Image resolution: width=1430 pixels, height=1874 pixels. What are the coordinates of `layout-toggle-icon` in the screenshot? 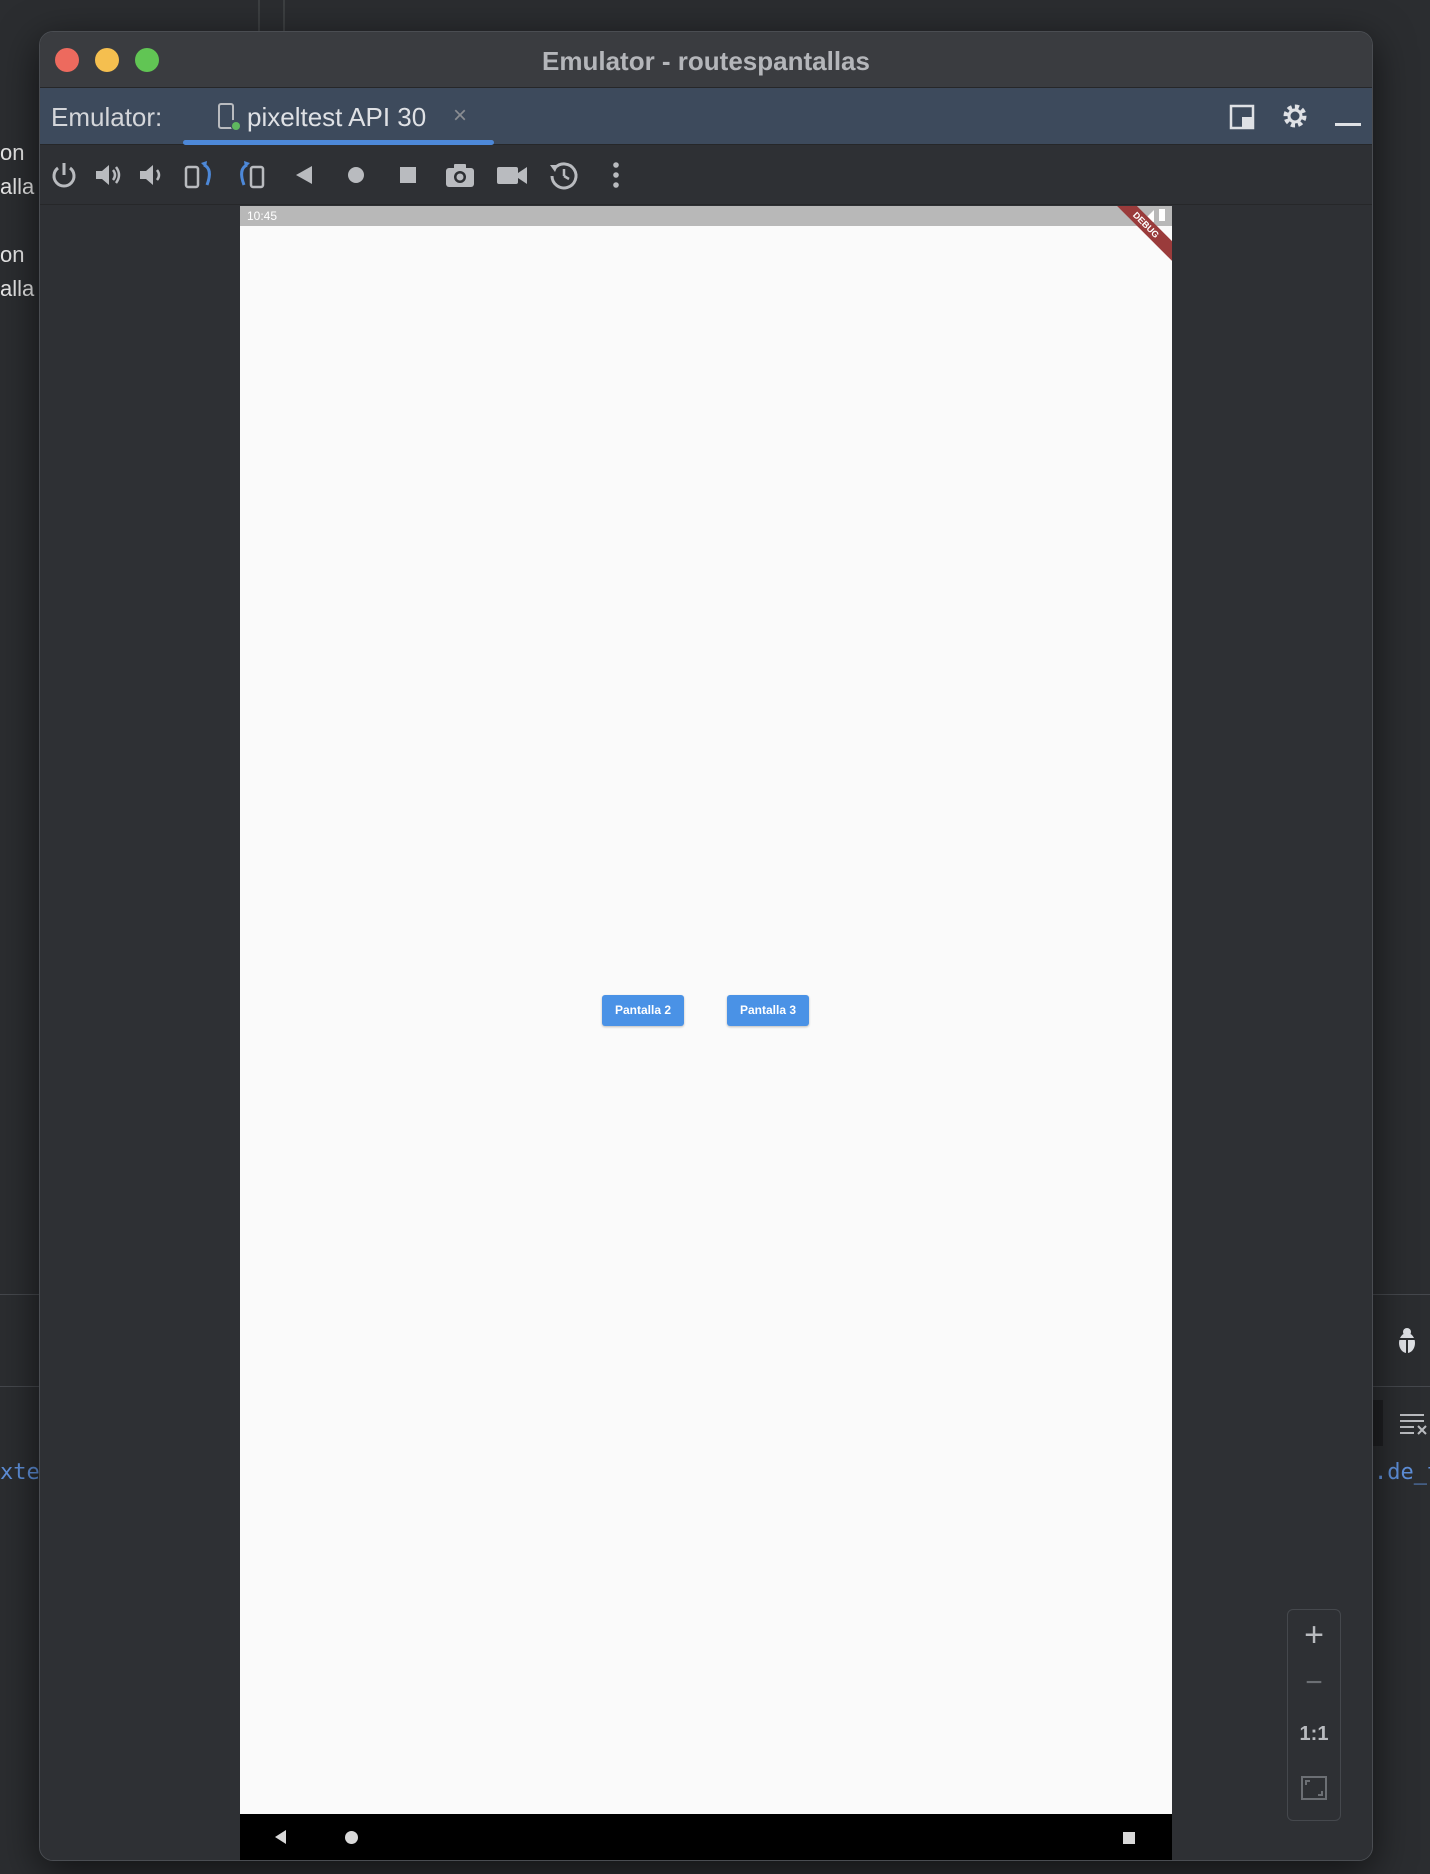 It's located at (1242, 119).